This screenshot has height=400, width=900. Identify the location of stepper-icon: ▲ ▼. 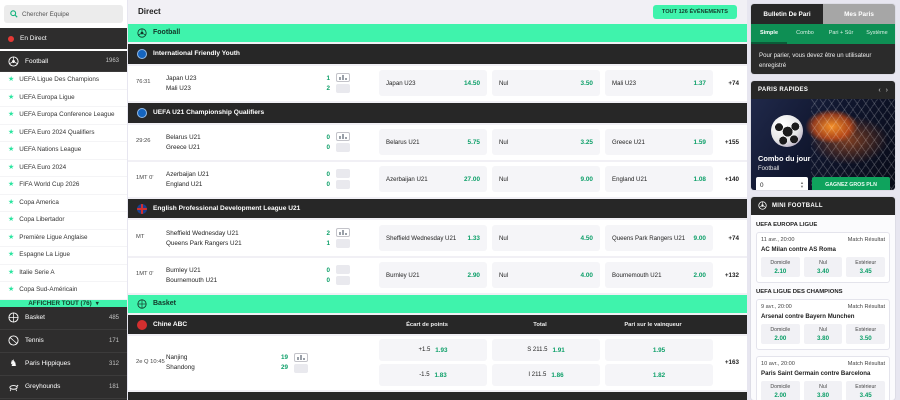
(802, 185).